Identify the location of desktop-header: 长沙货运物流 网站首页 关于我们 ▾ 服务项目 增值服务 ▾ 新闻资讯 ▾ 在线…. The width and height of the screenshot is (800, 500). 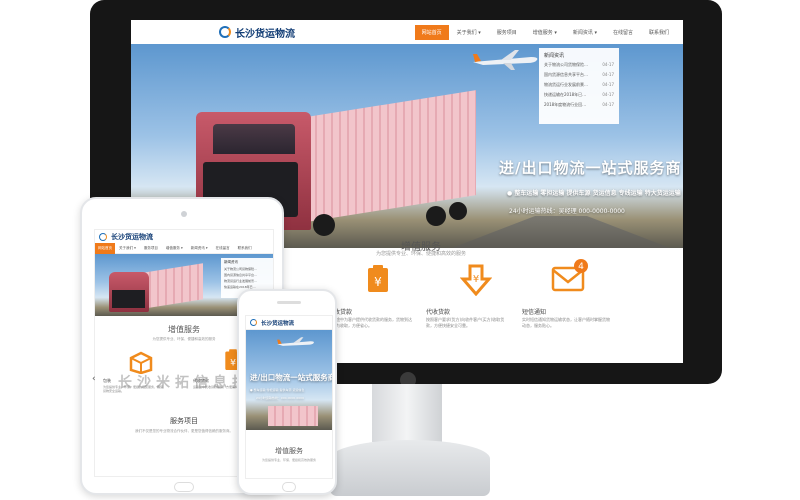
(407, 32).